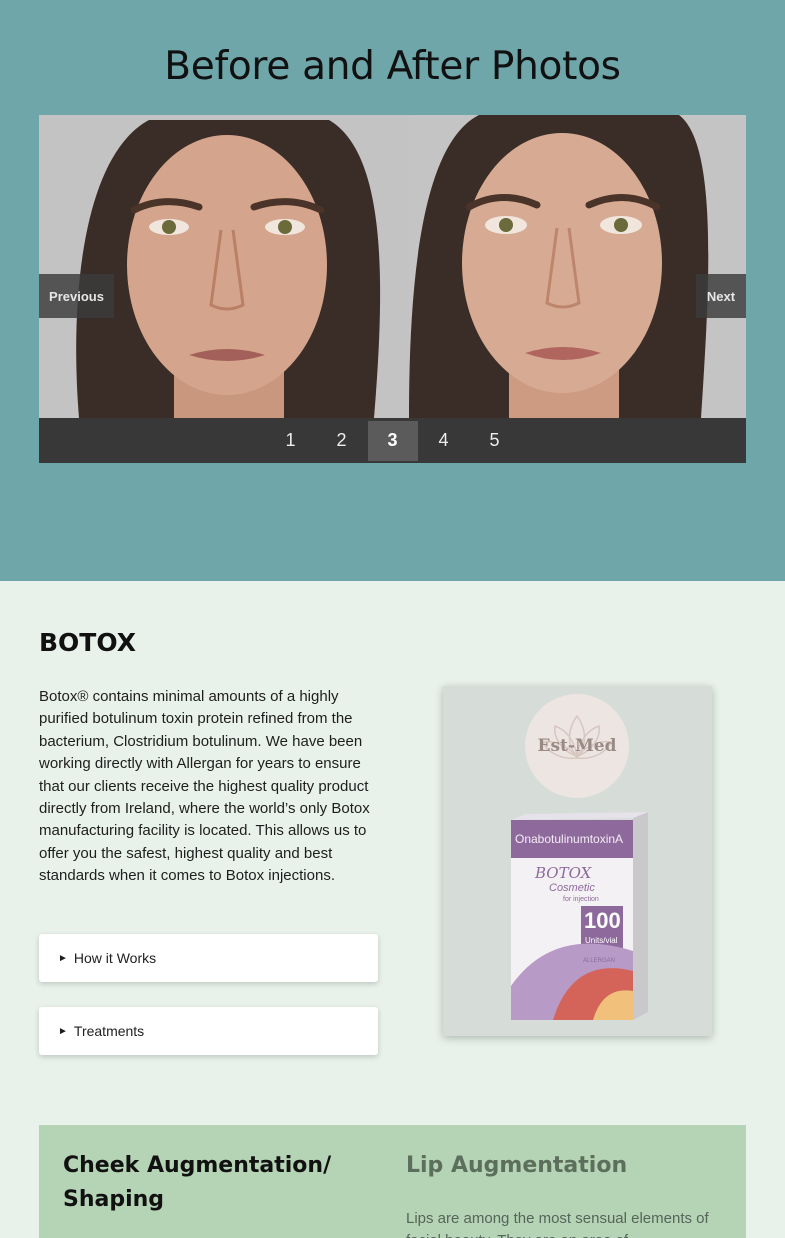 The width and height of the screenshot is (785, 1238). I want to click on after-photo, so click(577, 266).